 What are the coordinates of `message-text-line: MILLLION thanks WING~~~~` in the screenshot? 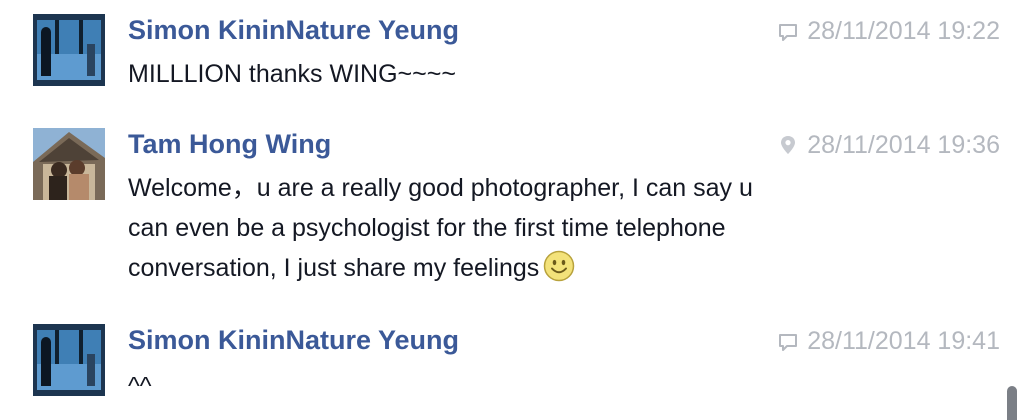 It's located at (292, 74).